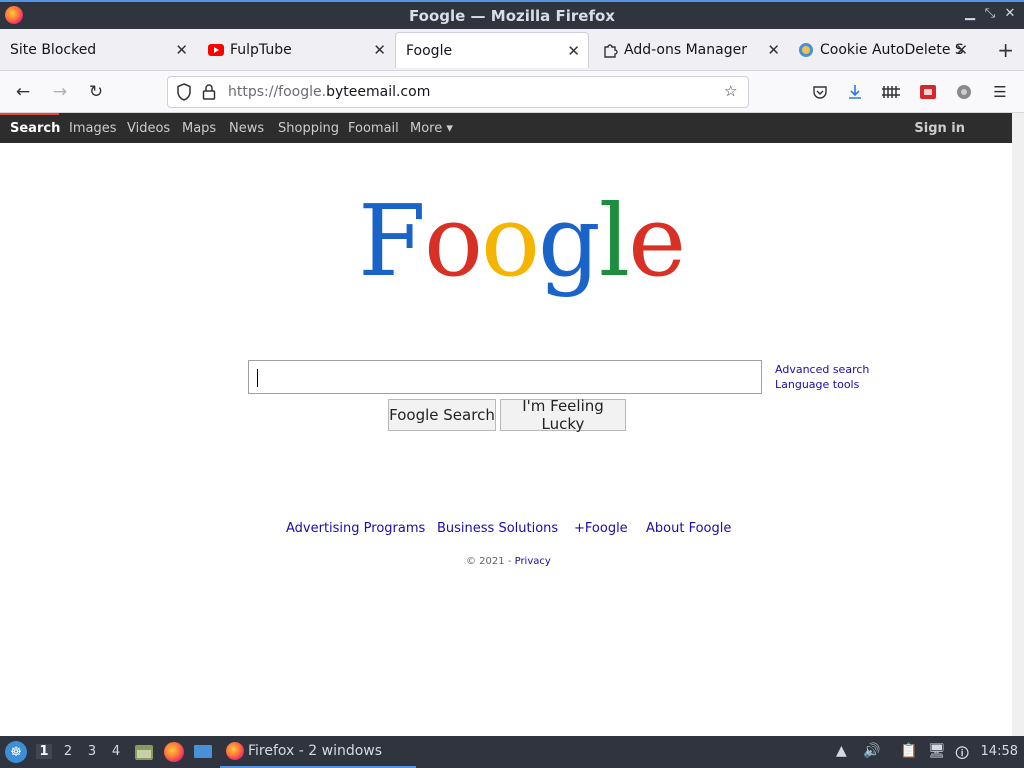  Describe the element at coordinates (29, 114) in the screenshot. I see `active-indicator` at that location.